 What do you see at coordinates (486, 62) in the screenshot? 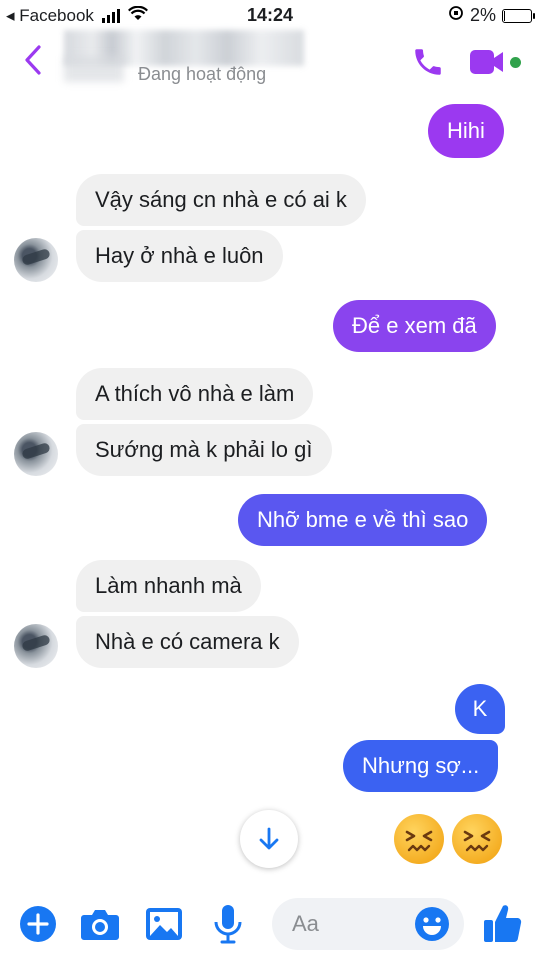
I see `video-camera-icon` at bounding box center [486, 62].